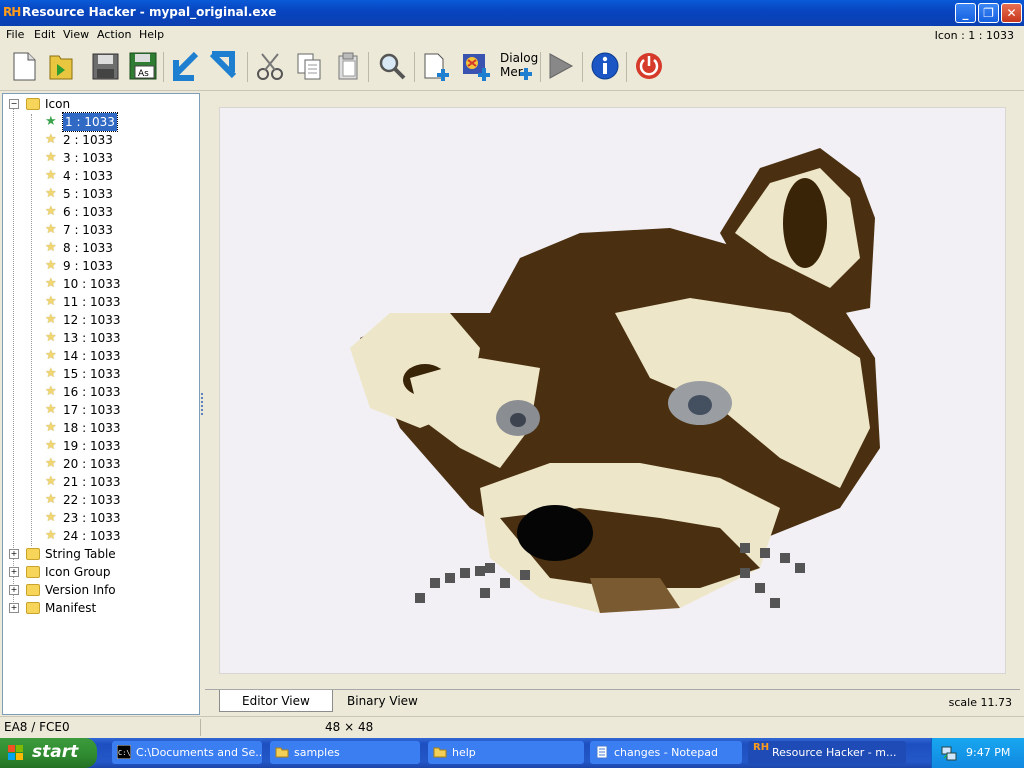  Describe the element at coordinates (605, 66) in the screenshot. I see `info-icon` at that location.